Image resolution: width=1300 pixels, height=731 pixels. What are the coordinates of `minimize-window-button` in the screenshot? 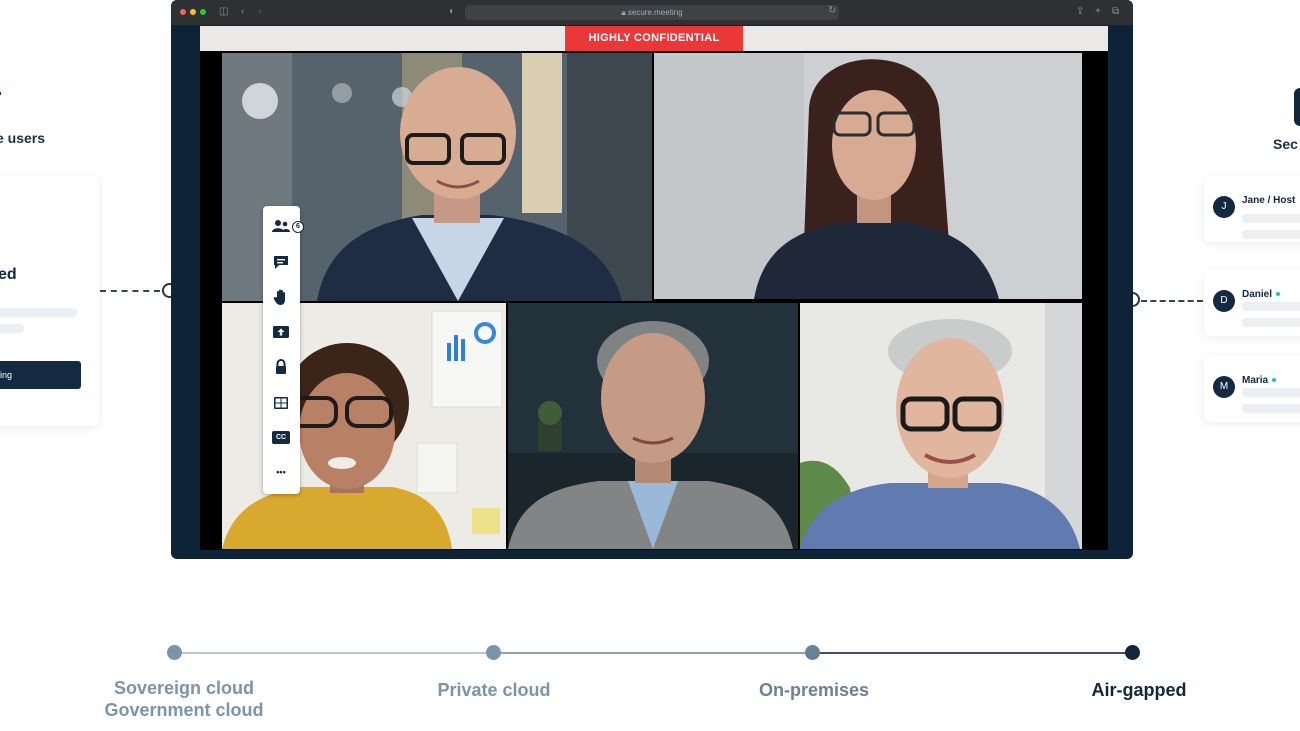 It's located at (193, 12).